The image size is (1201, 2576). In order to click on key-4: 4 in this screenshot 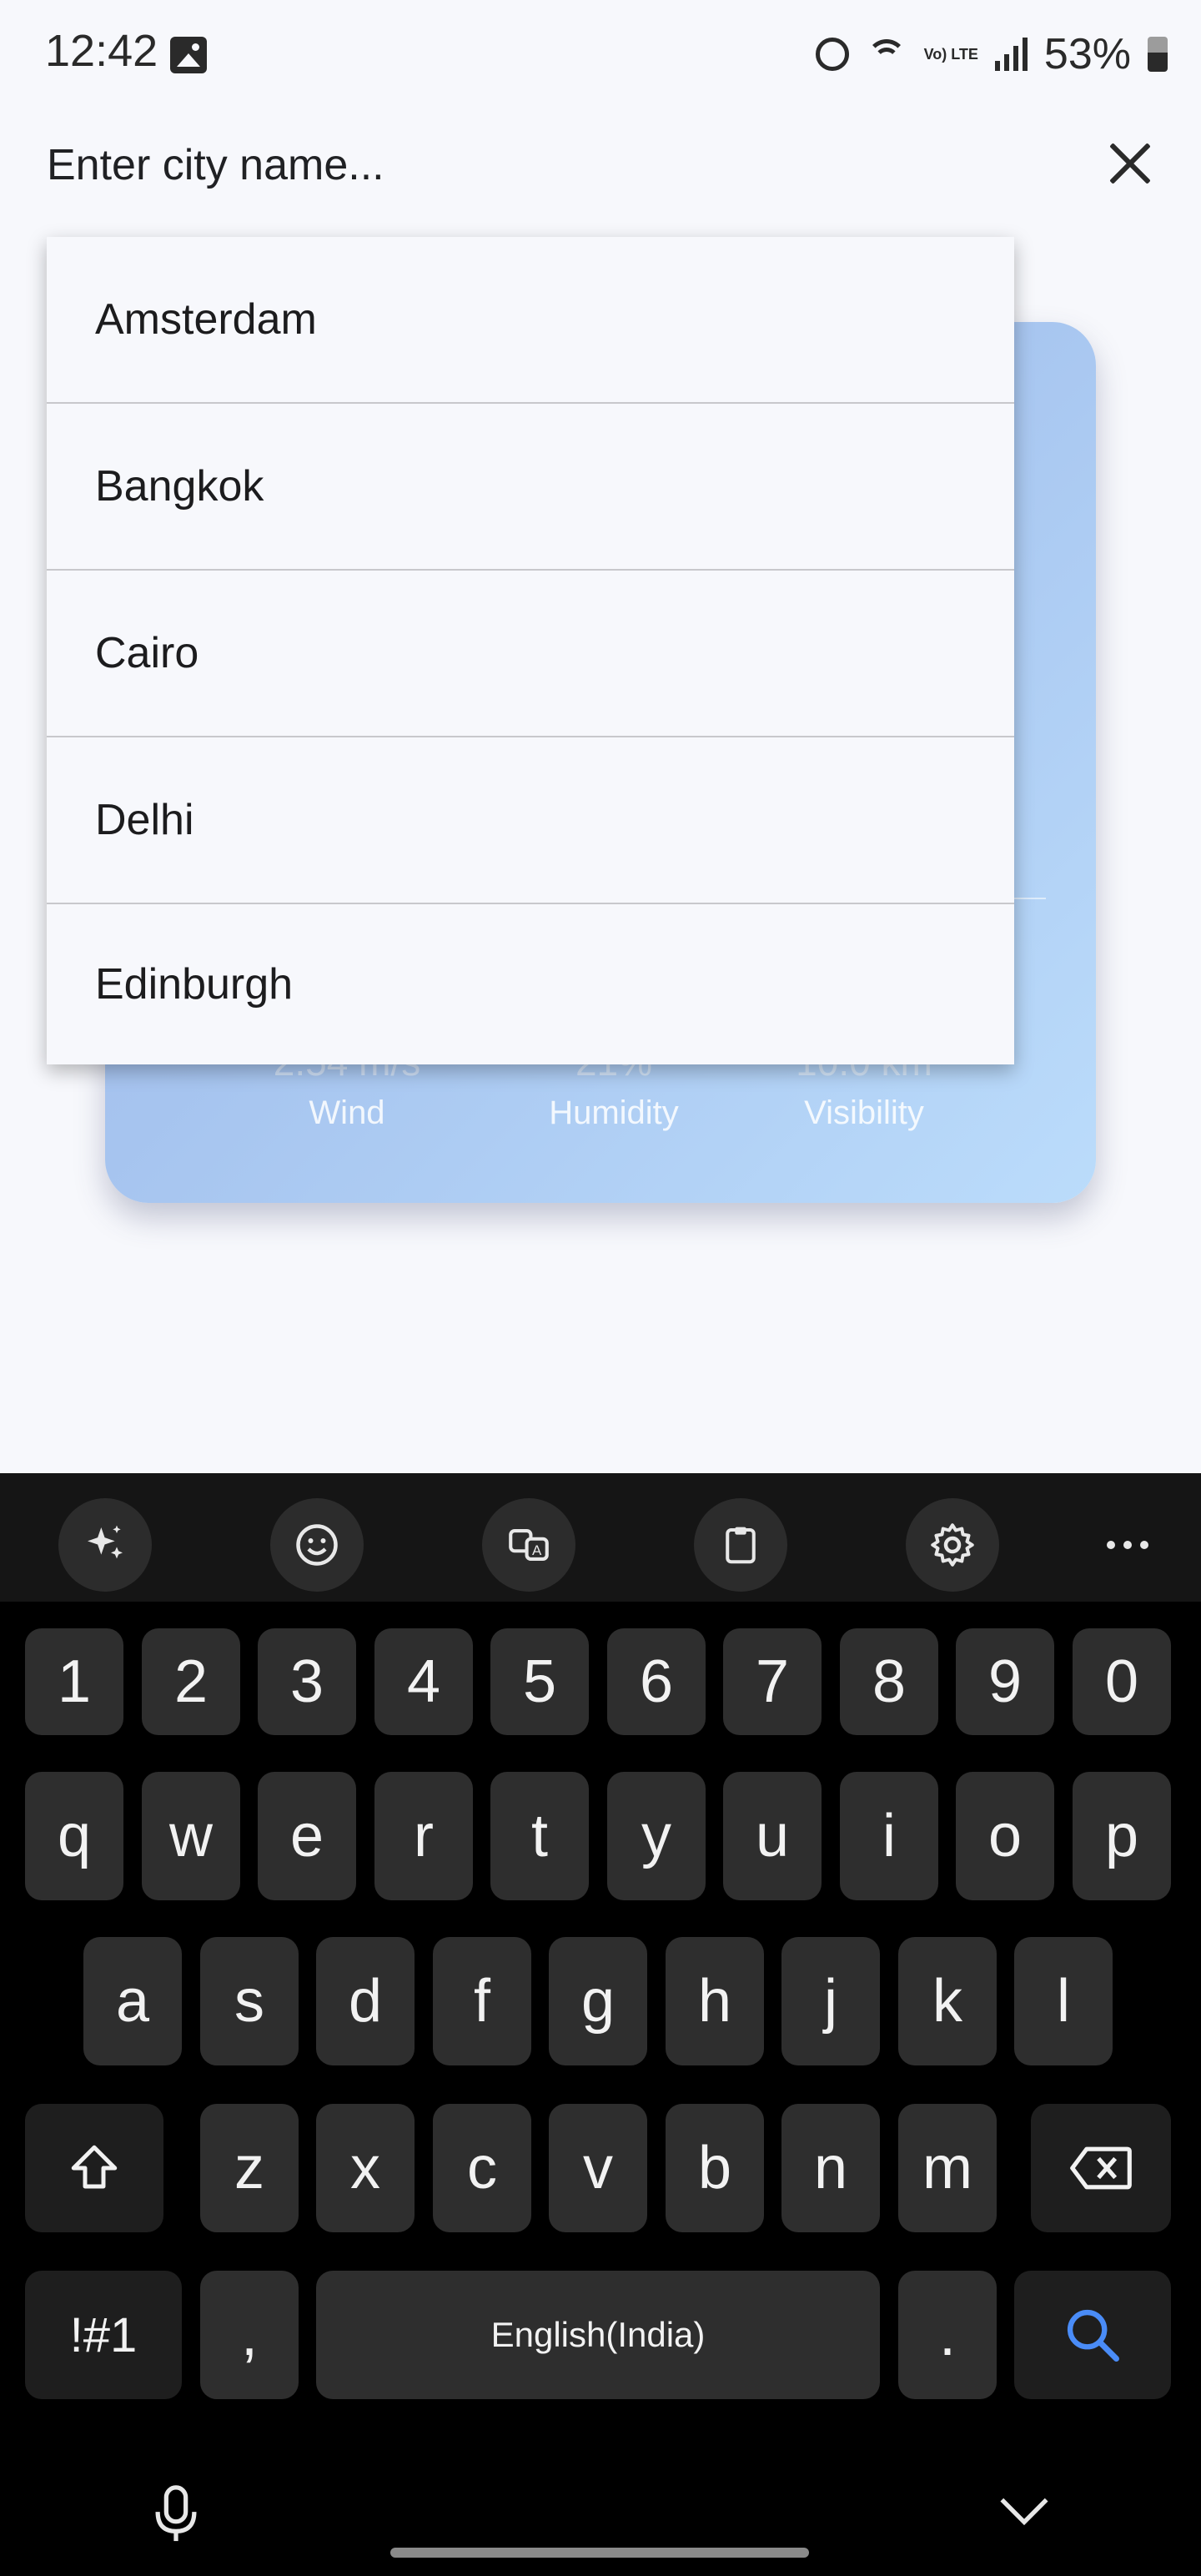, I will do `click(424, 1681)`.